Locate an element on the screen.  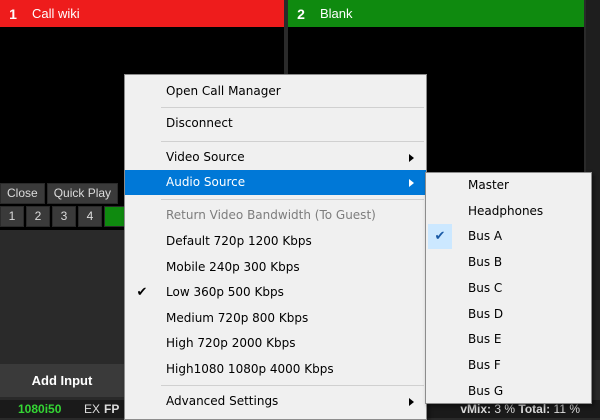
menu-item-label: Mobile 240p 300 Kbps is located at coordinates (233, 267).